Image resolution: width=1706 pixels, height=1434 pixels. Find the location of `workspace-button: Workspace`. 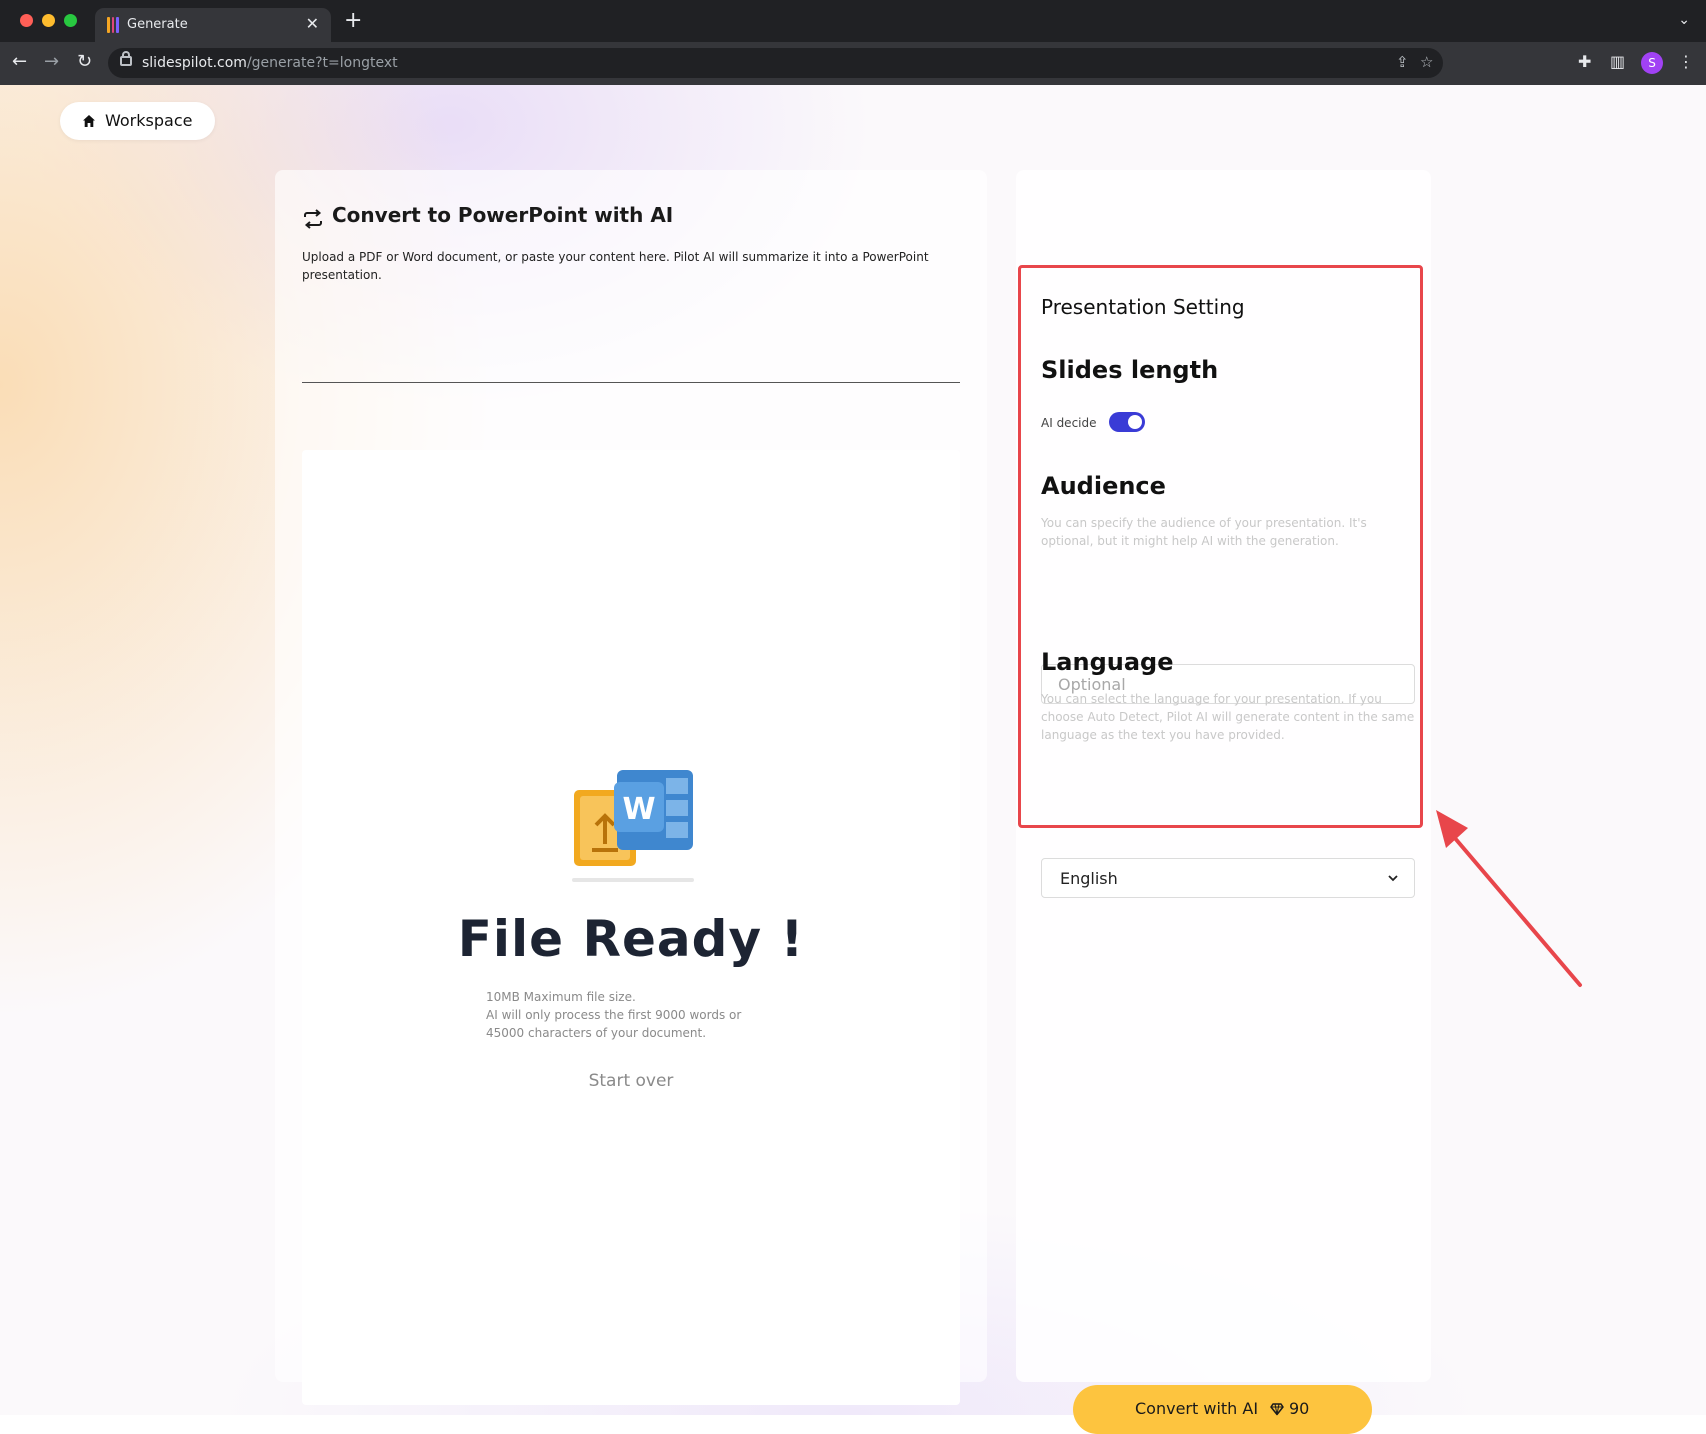

workspace-button: Workspace is located at coordinates (137, 121).